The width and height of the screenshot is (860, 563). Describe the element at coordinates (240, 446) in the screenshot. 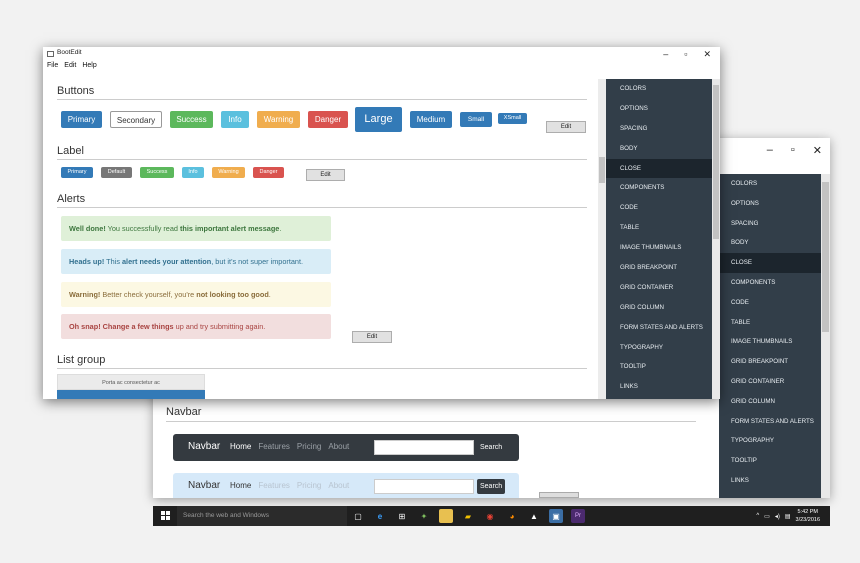

I see `navbar-dark-link-home: Home` at that location.